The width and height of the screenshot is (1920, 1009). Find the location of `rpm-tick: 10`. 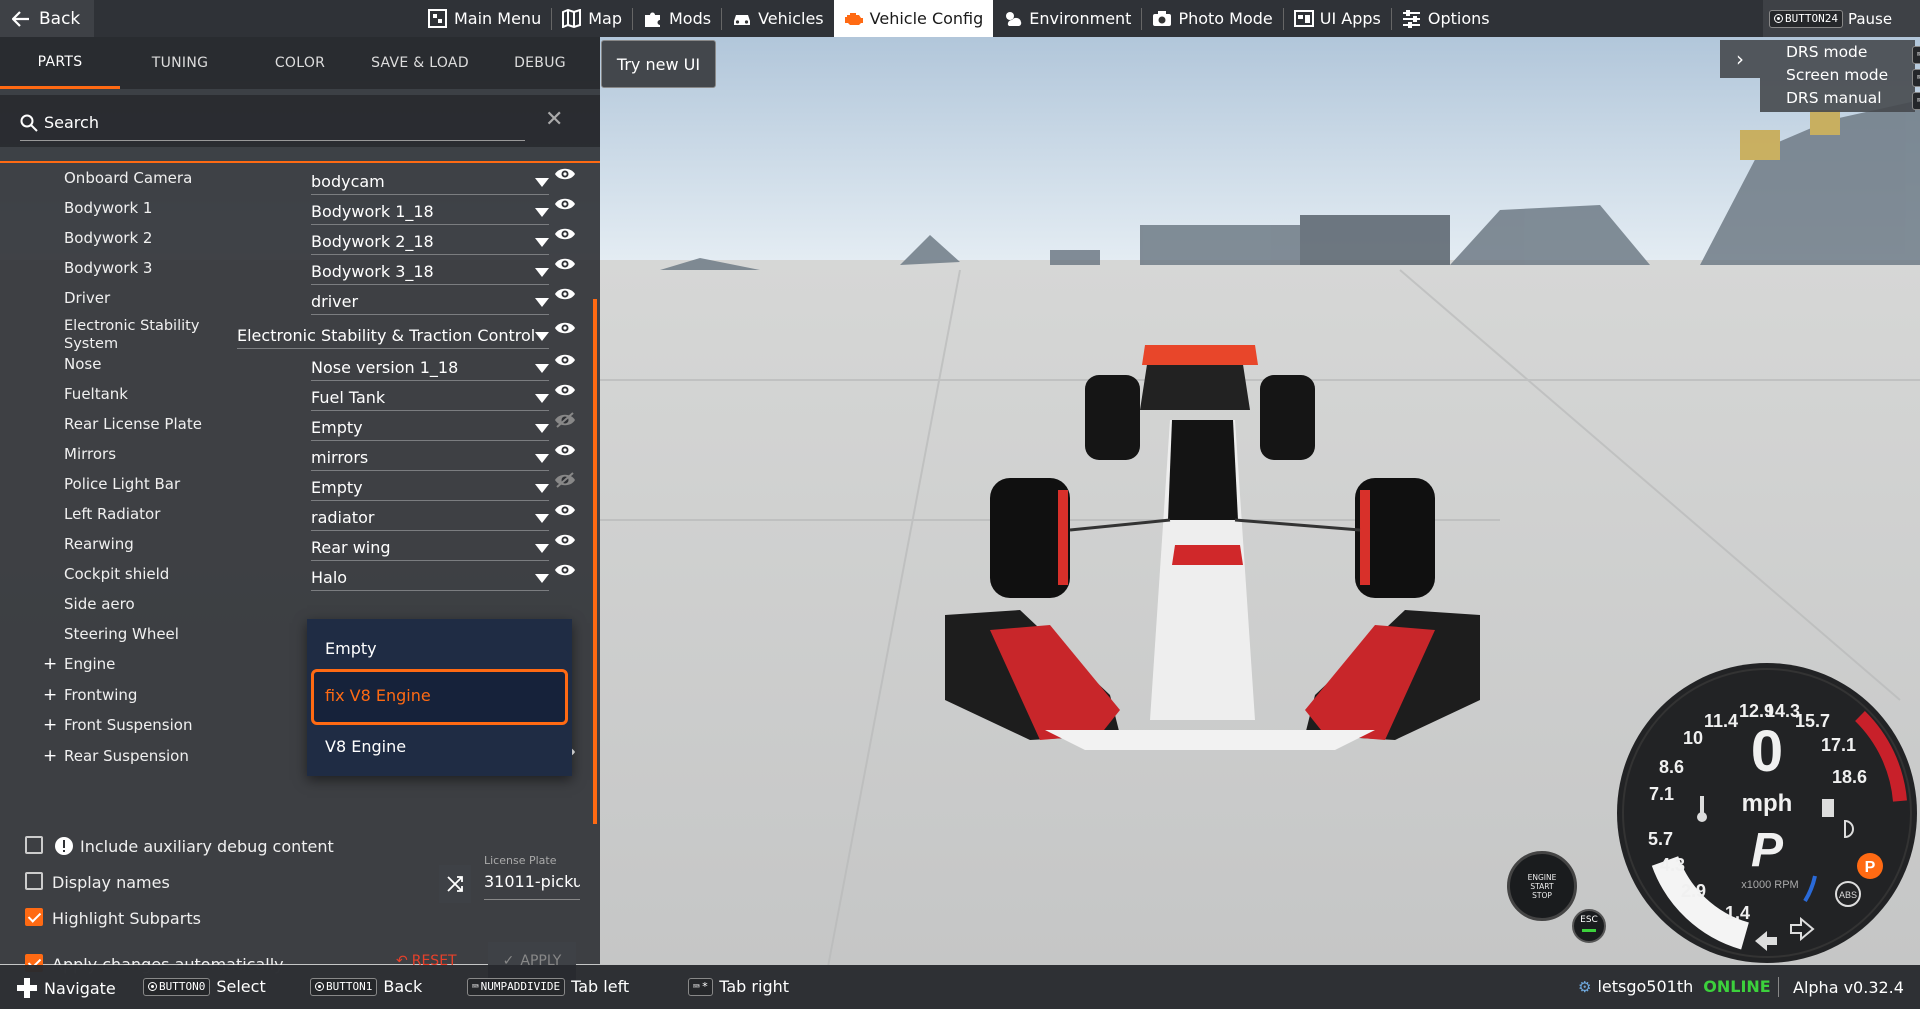

rpm-tick: 10 is located at coordinates (1693, 738).